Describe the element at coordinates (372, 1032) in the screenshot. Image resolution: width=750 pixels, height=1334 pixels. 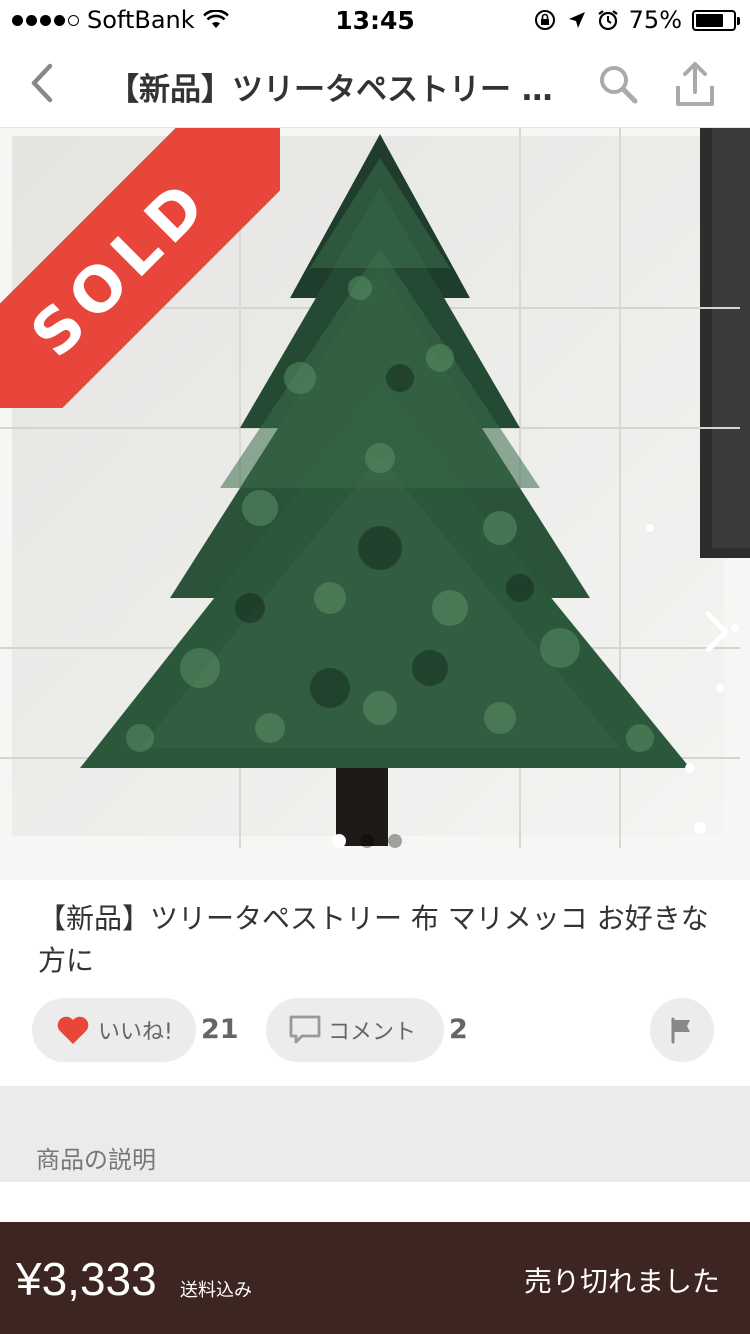
I see `comment-label: コメント` at that location.